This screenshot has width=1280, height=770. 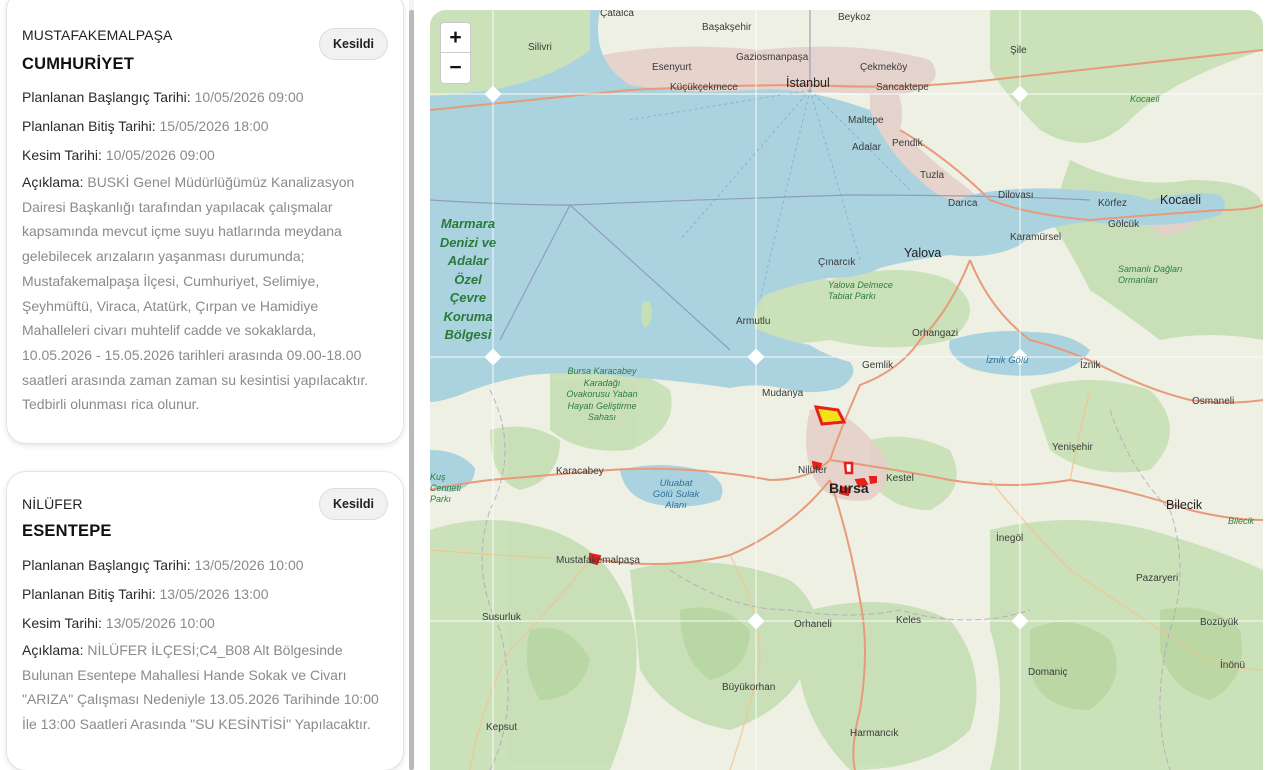 What do you see at coordinates (1157, 578) in the screenshot?
I see `place-label: Pazaryeri` at bounding box center [1157, 578].